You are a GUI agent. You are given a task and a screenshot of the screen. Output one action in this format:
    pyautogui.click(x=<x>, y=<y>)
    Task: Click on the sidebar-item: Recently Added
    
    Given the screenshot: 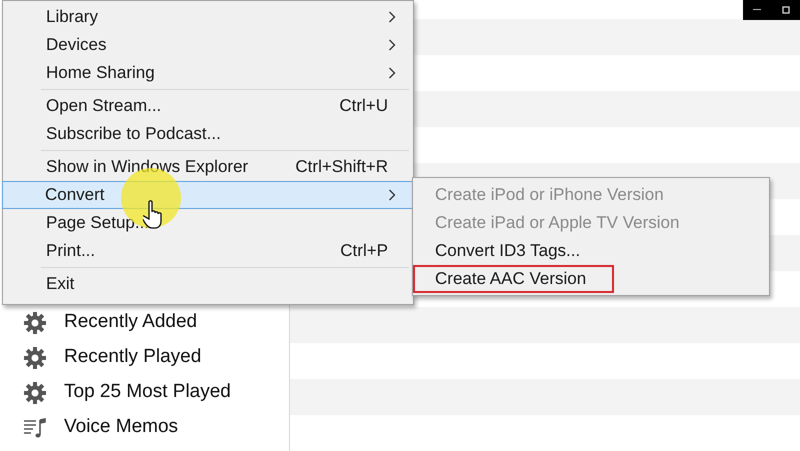 What is the action you would take?
    pyautogui.click(x=144, y=322)
    